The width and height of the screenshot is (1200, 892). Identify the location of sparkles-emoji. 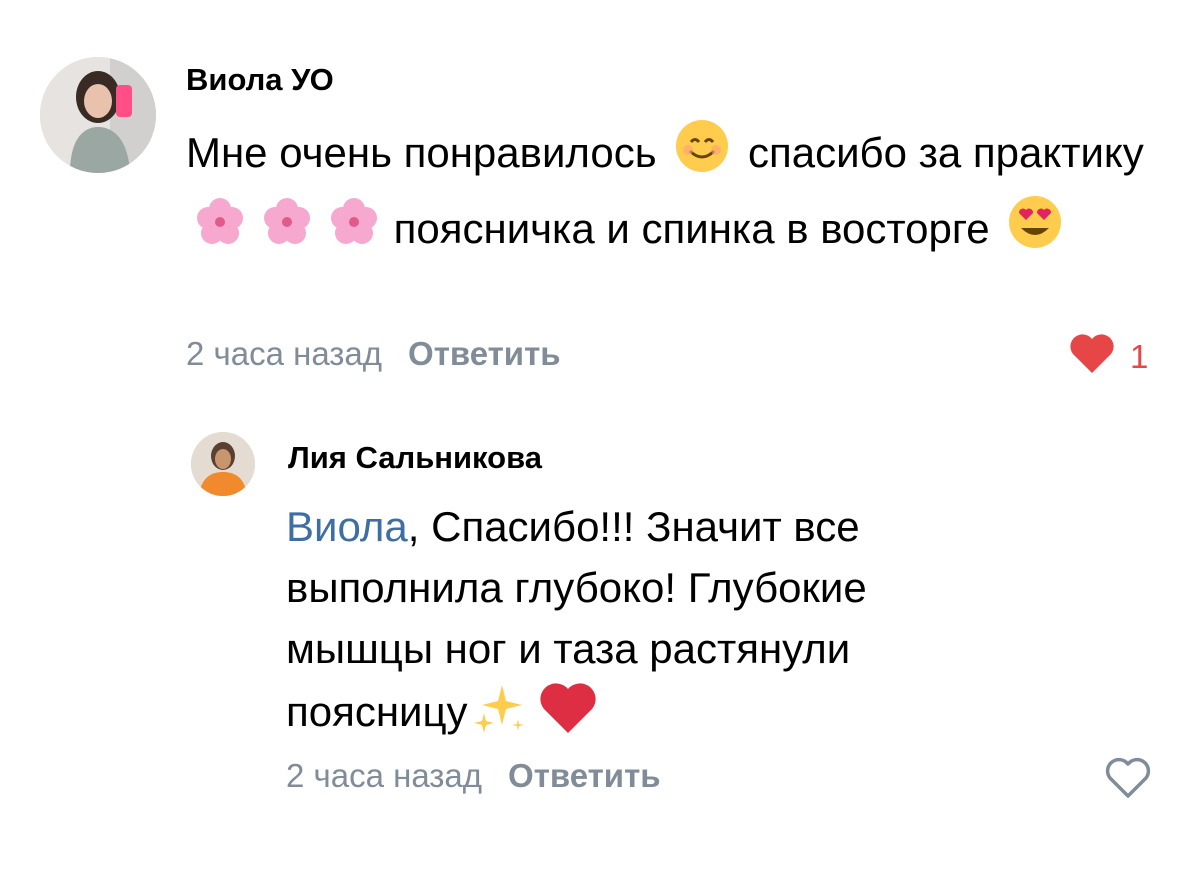
(500, 715).